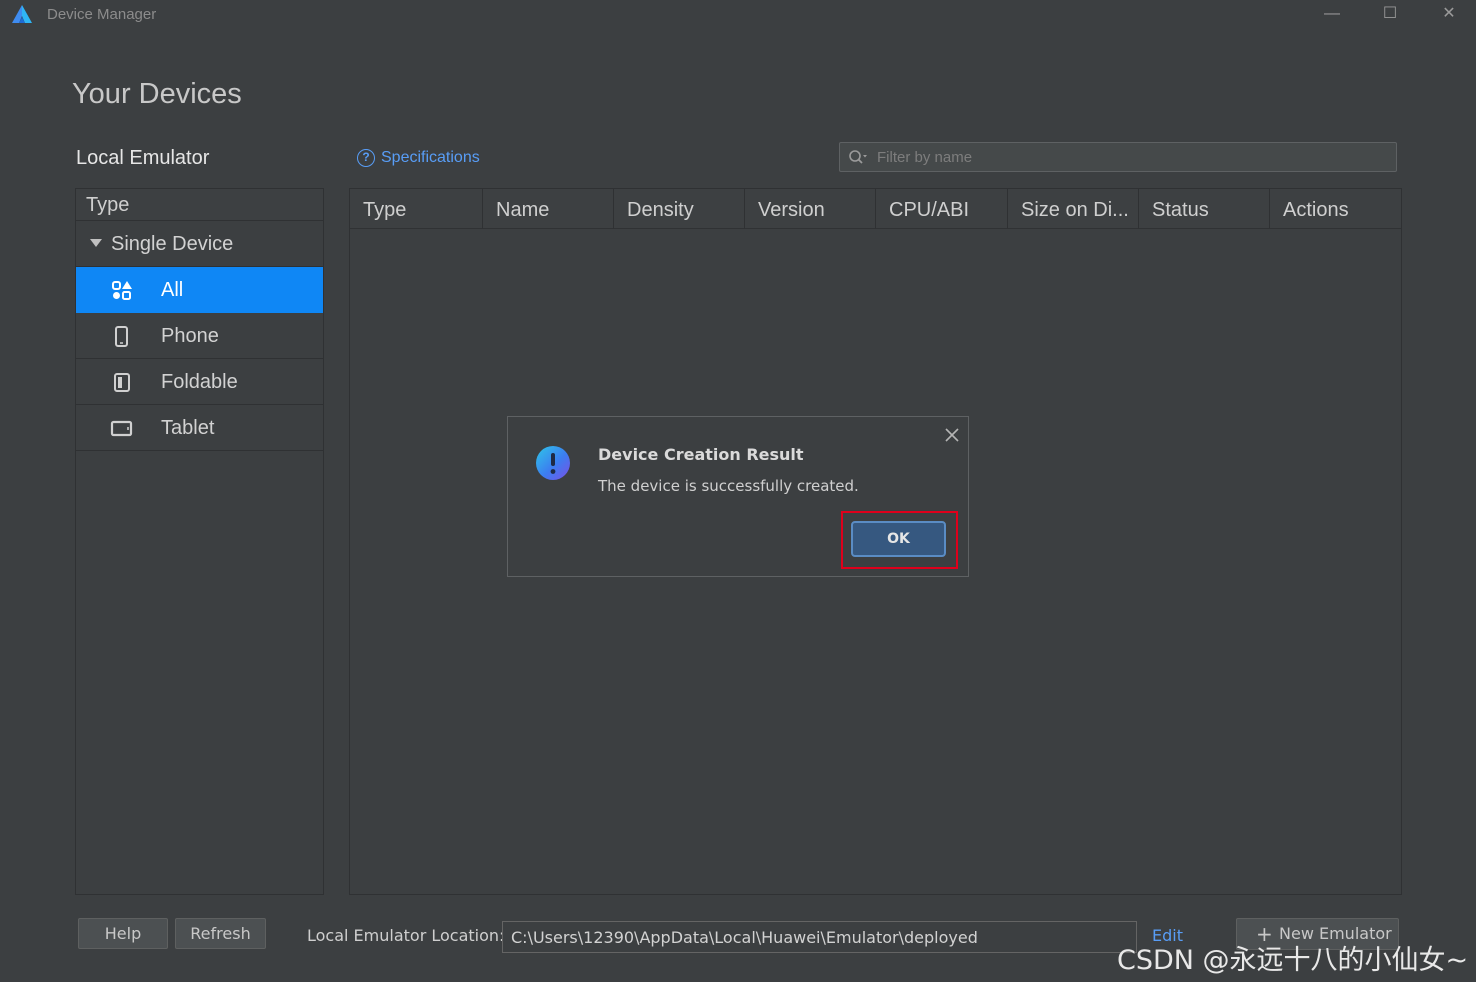 The height and width of the screenshot is (982, 1476). What do you see at coordinates (430, 157) in the screenshot?
I see `specifications-label: Specifications` at bounding box center [430, 157].